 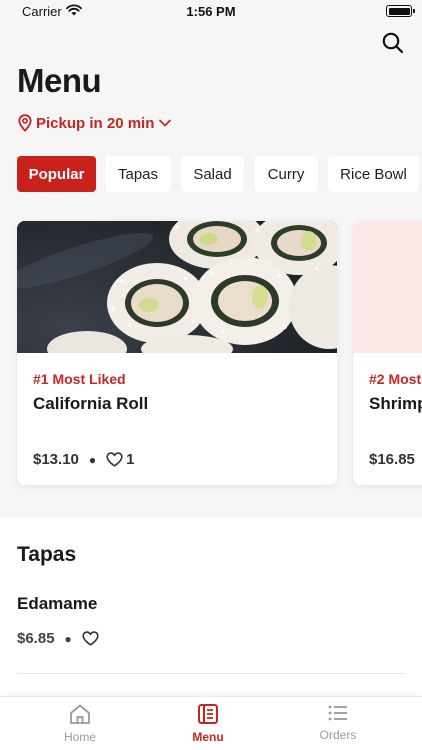 What do you see at coordinates (58, 638) in the screenshot?
I see `menu-item-meta: $6.85 ●` at bounding box center [58, 638].